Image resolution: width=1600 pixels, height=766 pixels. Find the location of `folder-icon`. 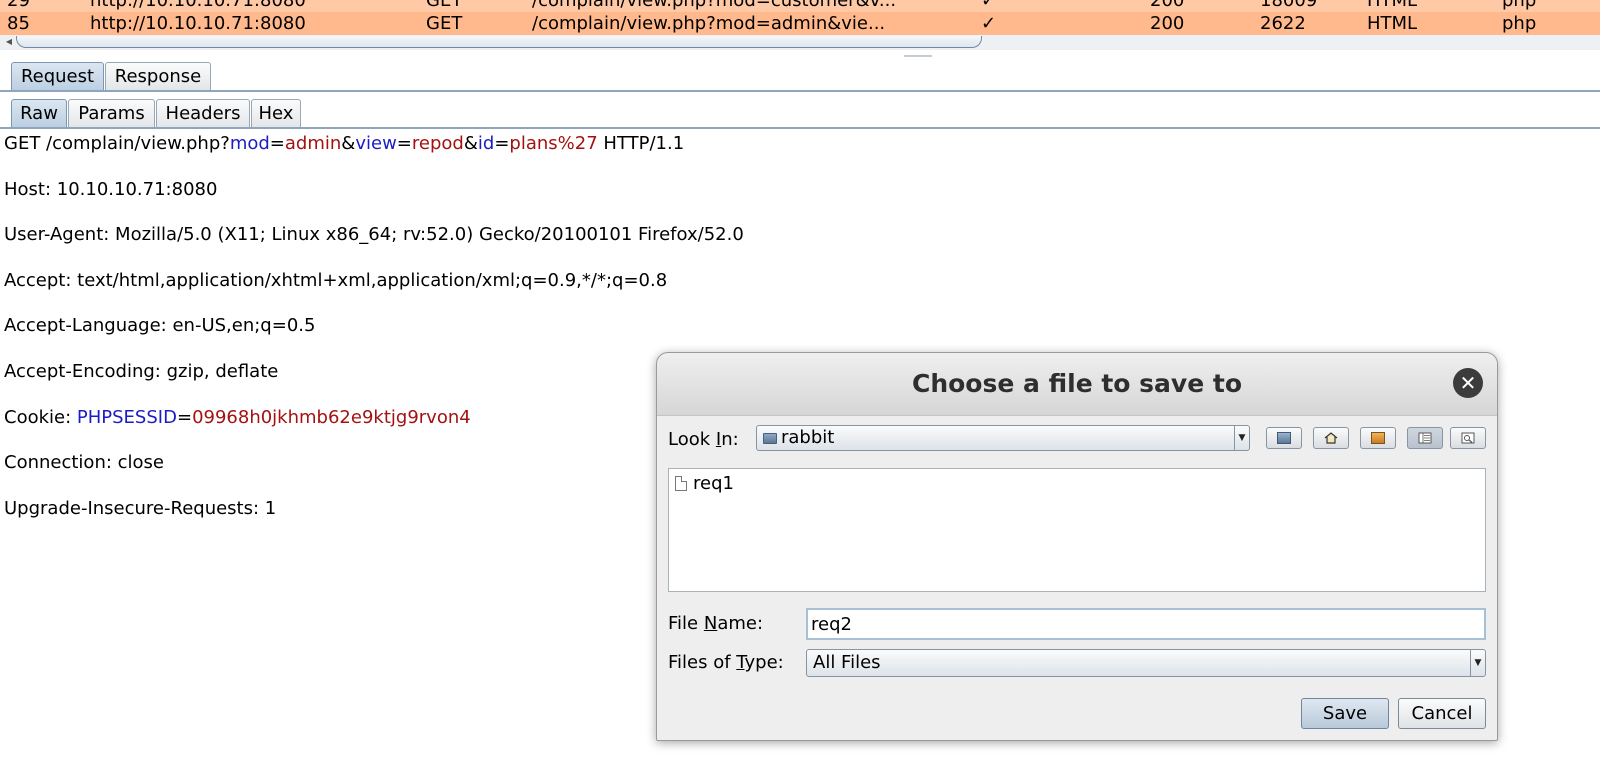

folder-icon is located at coordinates (770, 438).